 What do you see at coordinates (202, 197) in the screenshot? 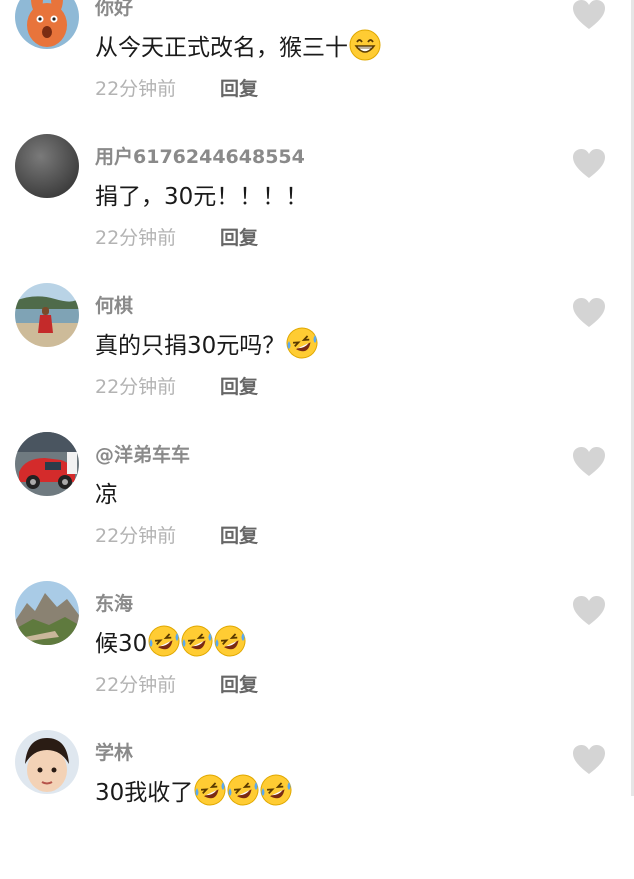
I see `comment-text-content: 捐了，30元！！！！` at bounding box center [202, 197].